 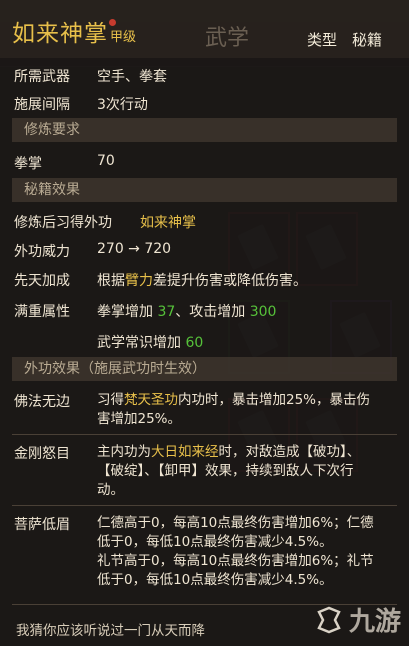 I want to click on attr-2b: 60, so click(x=194, y=343).